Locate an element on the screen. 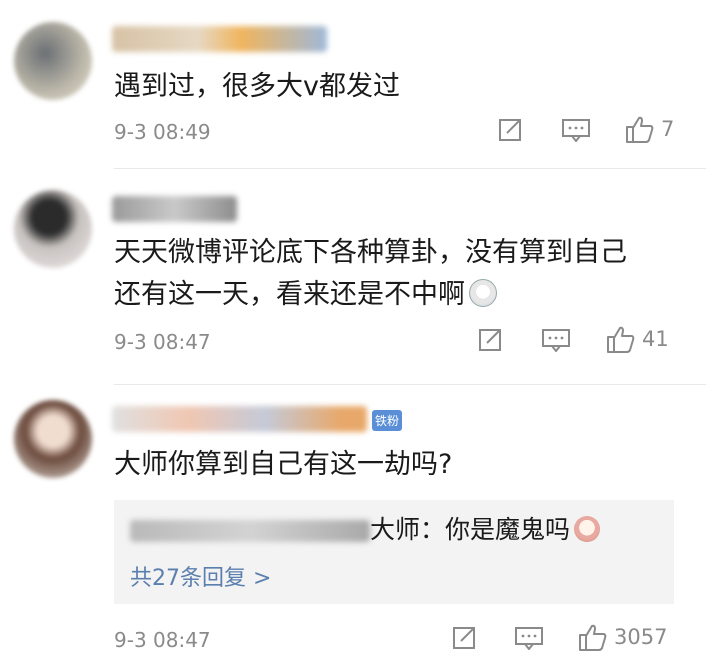 The image size is (720, 655). like-button: 3057 is located at coordinates (622, 637).